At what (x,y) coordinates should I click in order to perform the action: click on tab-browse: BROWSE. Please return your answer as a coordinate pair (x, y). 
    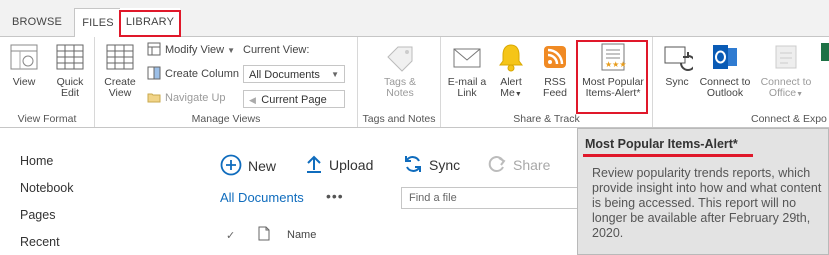
    Looking at the image, I should click on (37, 22).